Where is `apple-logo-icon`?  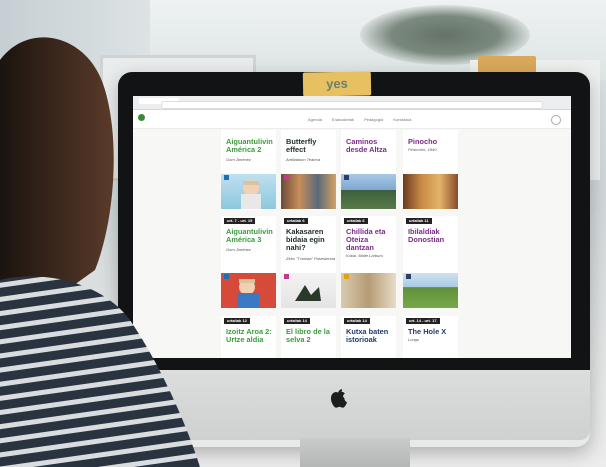
apple-logo-icon is located at coordinates (339, 398).